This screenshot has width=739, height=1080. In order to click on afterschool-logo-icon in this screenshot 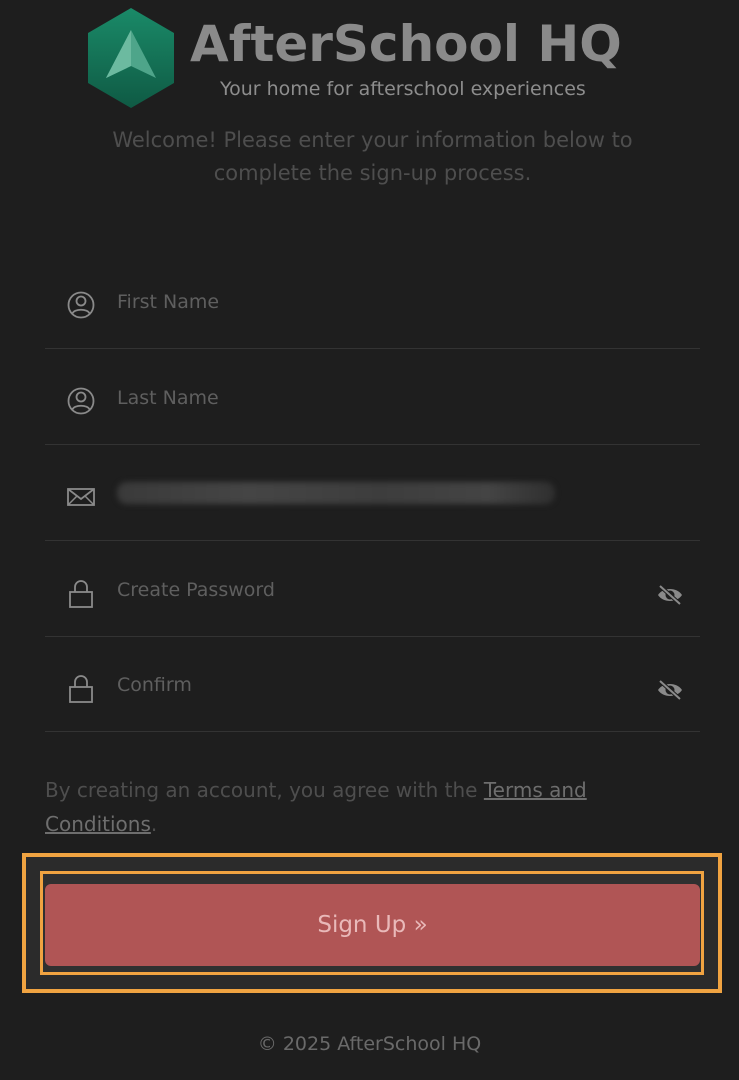, I will do `click(131, 58)`.